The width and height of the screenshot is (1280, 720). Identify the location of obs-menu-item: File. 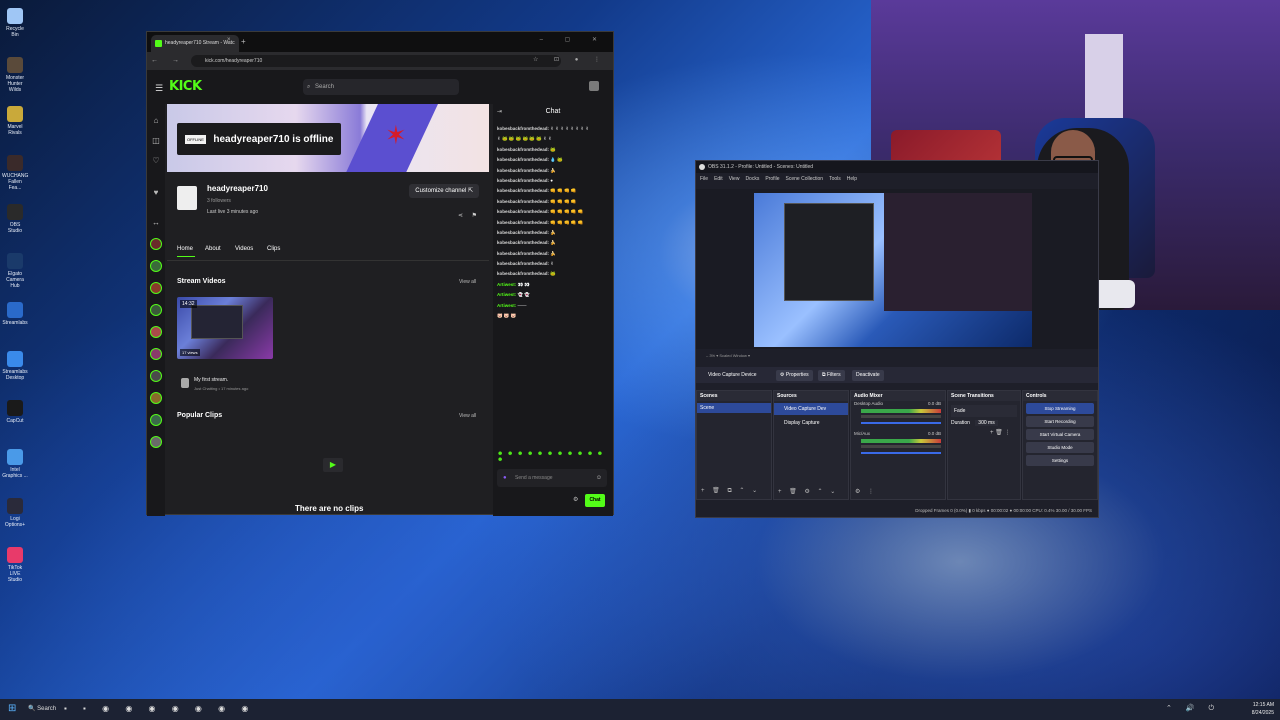
(704, 179).